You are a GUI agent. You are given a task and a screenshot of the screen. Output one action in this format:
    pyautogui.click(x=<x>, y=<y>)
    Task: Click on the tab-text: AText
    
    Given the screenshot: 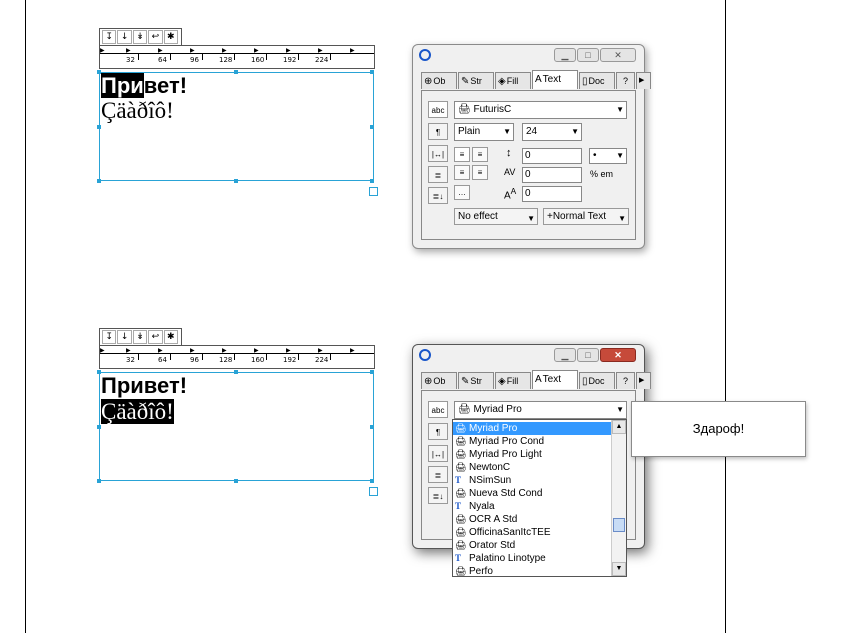 What is the action you would take?
    pyautogui.click(x=555, y=79)
    